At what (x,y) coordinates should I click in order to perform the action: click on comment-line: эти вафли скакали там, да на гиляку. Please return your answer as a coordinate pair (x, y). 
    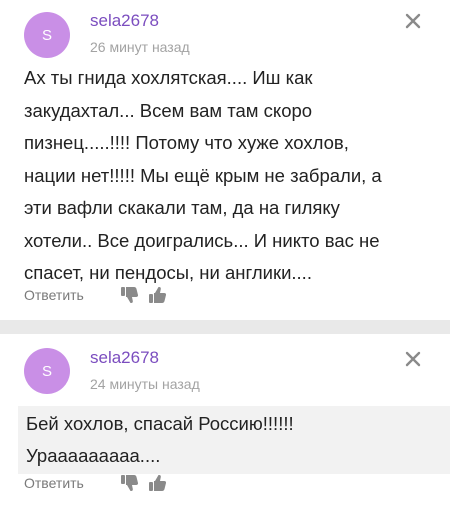
    Looking at the image, I should click on (182, 207).